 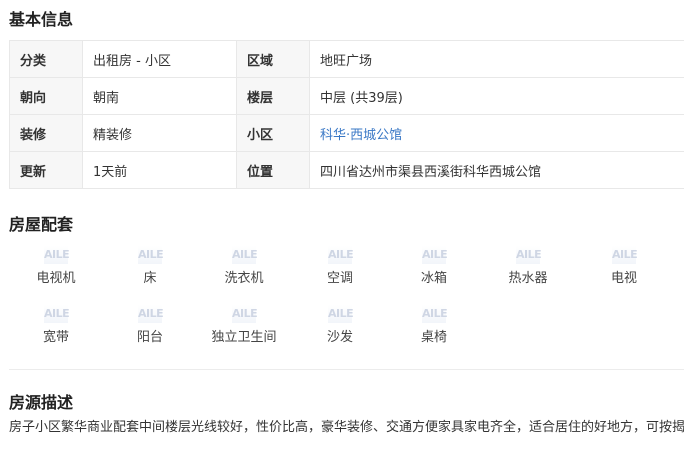 What do you see at coordinates (46, 96) in the screenshot?
I see `orientation-label: 朝向` at bounding box center [46, 96].